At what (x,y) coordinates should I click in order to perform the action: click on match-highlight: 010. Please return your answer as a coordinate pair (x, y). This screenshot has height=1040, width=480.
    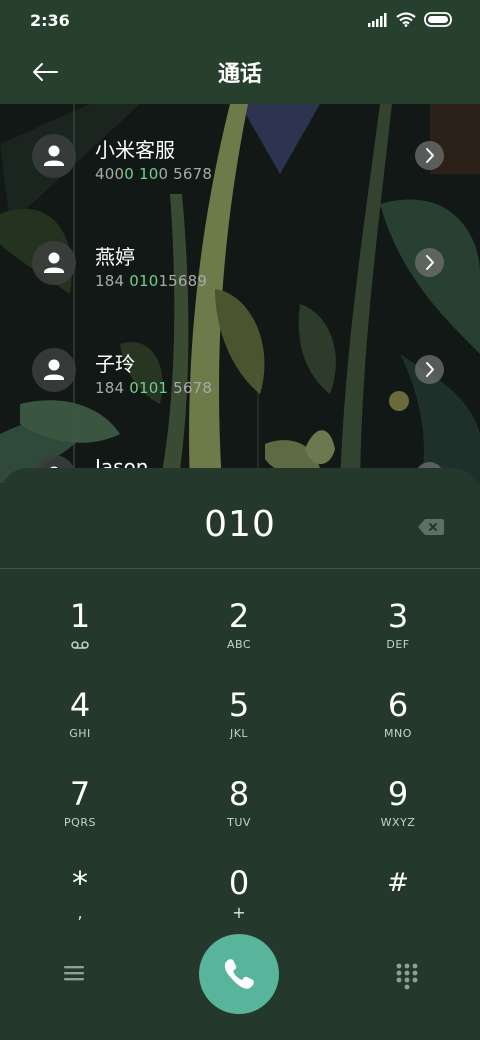
    Looking at the image, I should click on (144, 281).